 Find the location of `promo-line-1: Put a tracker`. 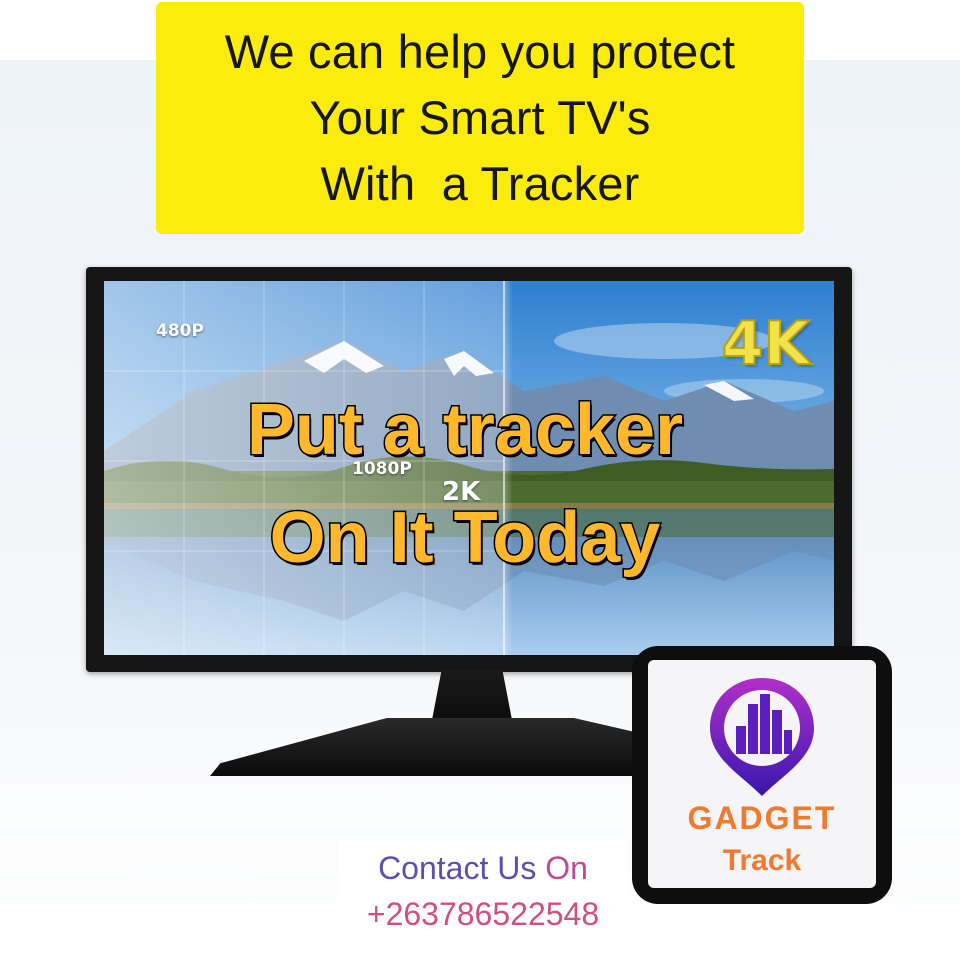

promo-line-1: Put a tracker is located at coordinates (464, 430).